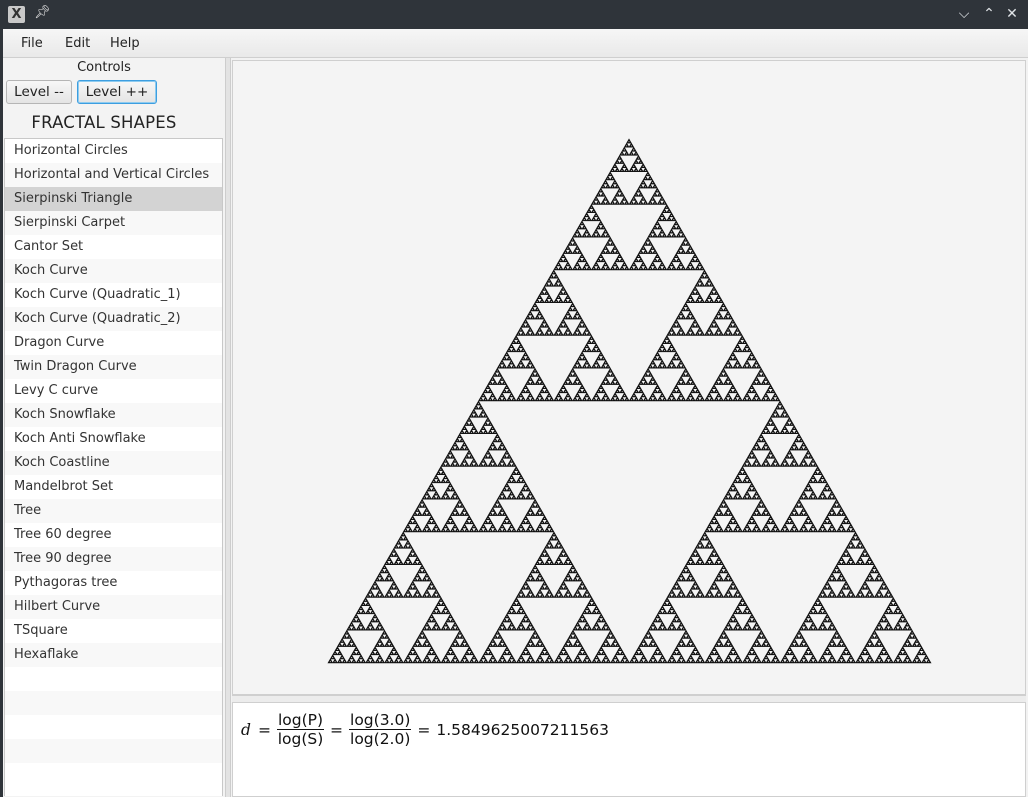 The width and height of the screenshot is (1028, 797). What do you see at coordinates (113, 607) in the screenshot?
I see `shape-list-item: Hilbert Curve` at bounding box center [113, 607].